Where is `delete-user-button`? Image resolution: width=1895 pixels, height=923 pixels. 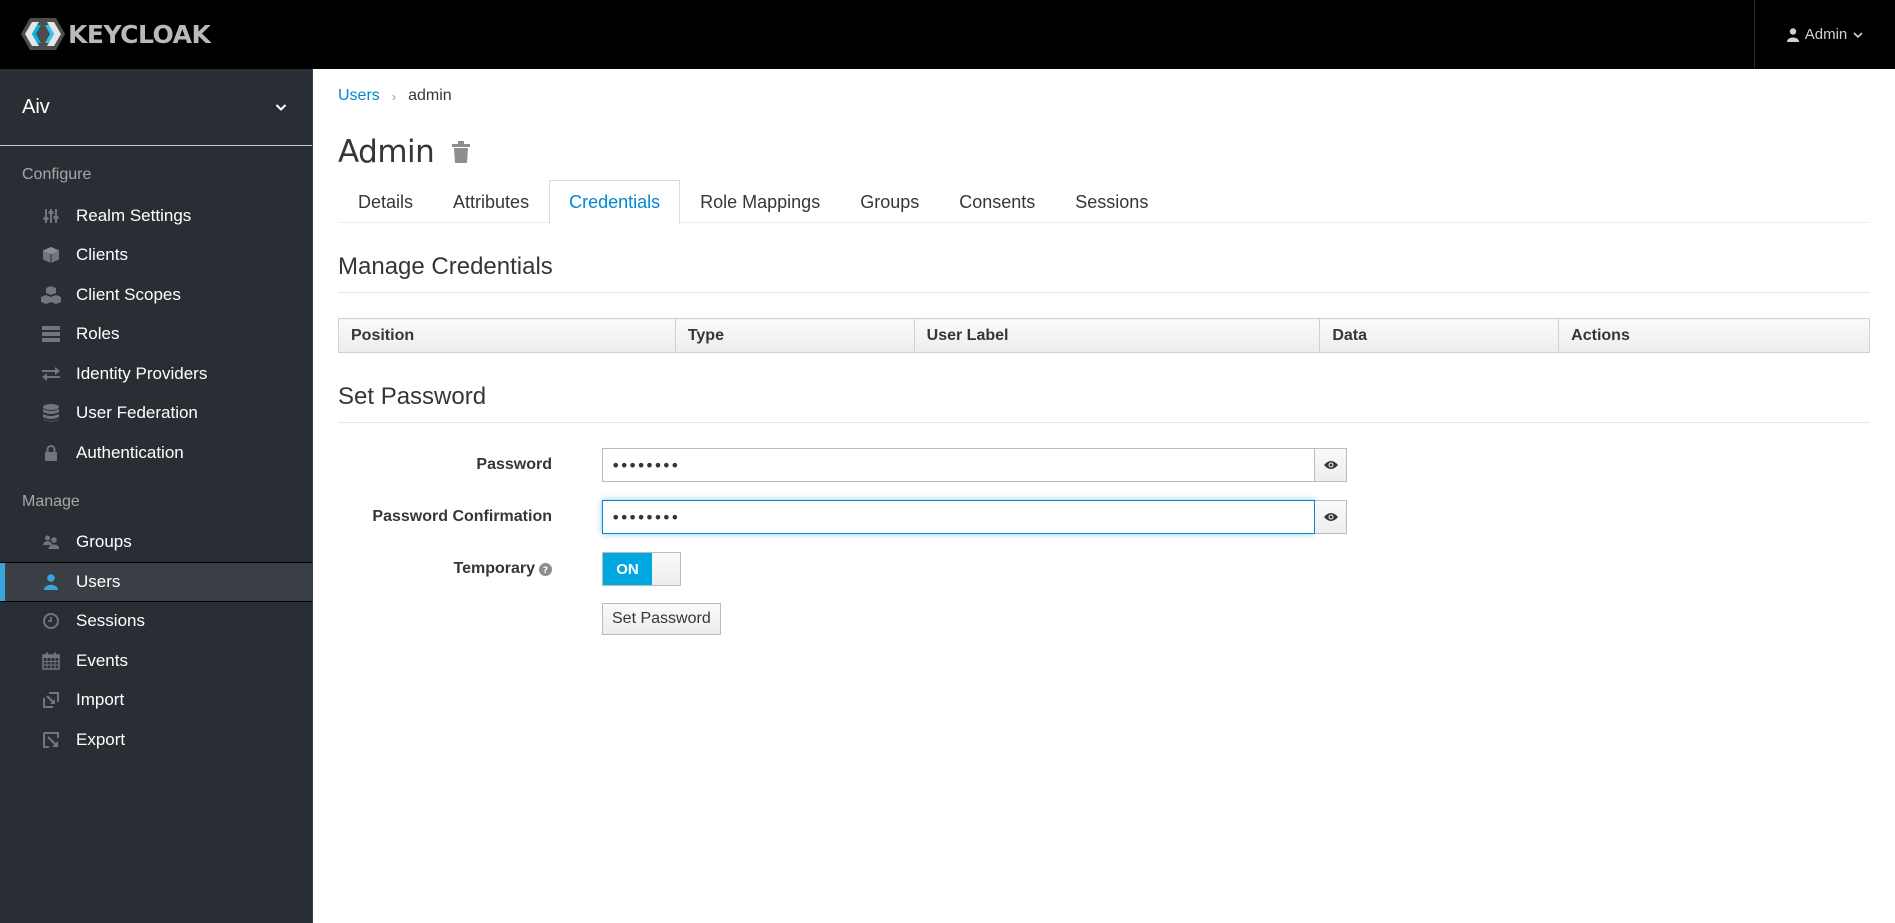 delete-user-button is located at coordinates (461, 152).